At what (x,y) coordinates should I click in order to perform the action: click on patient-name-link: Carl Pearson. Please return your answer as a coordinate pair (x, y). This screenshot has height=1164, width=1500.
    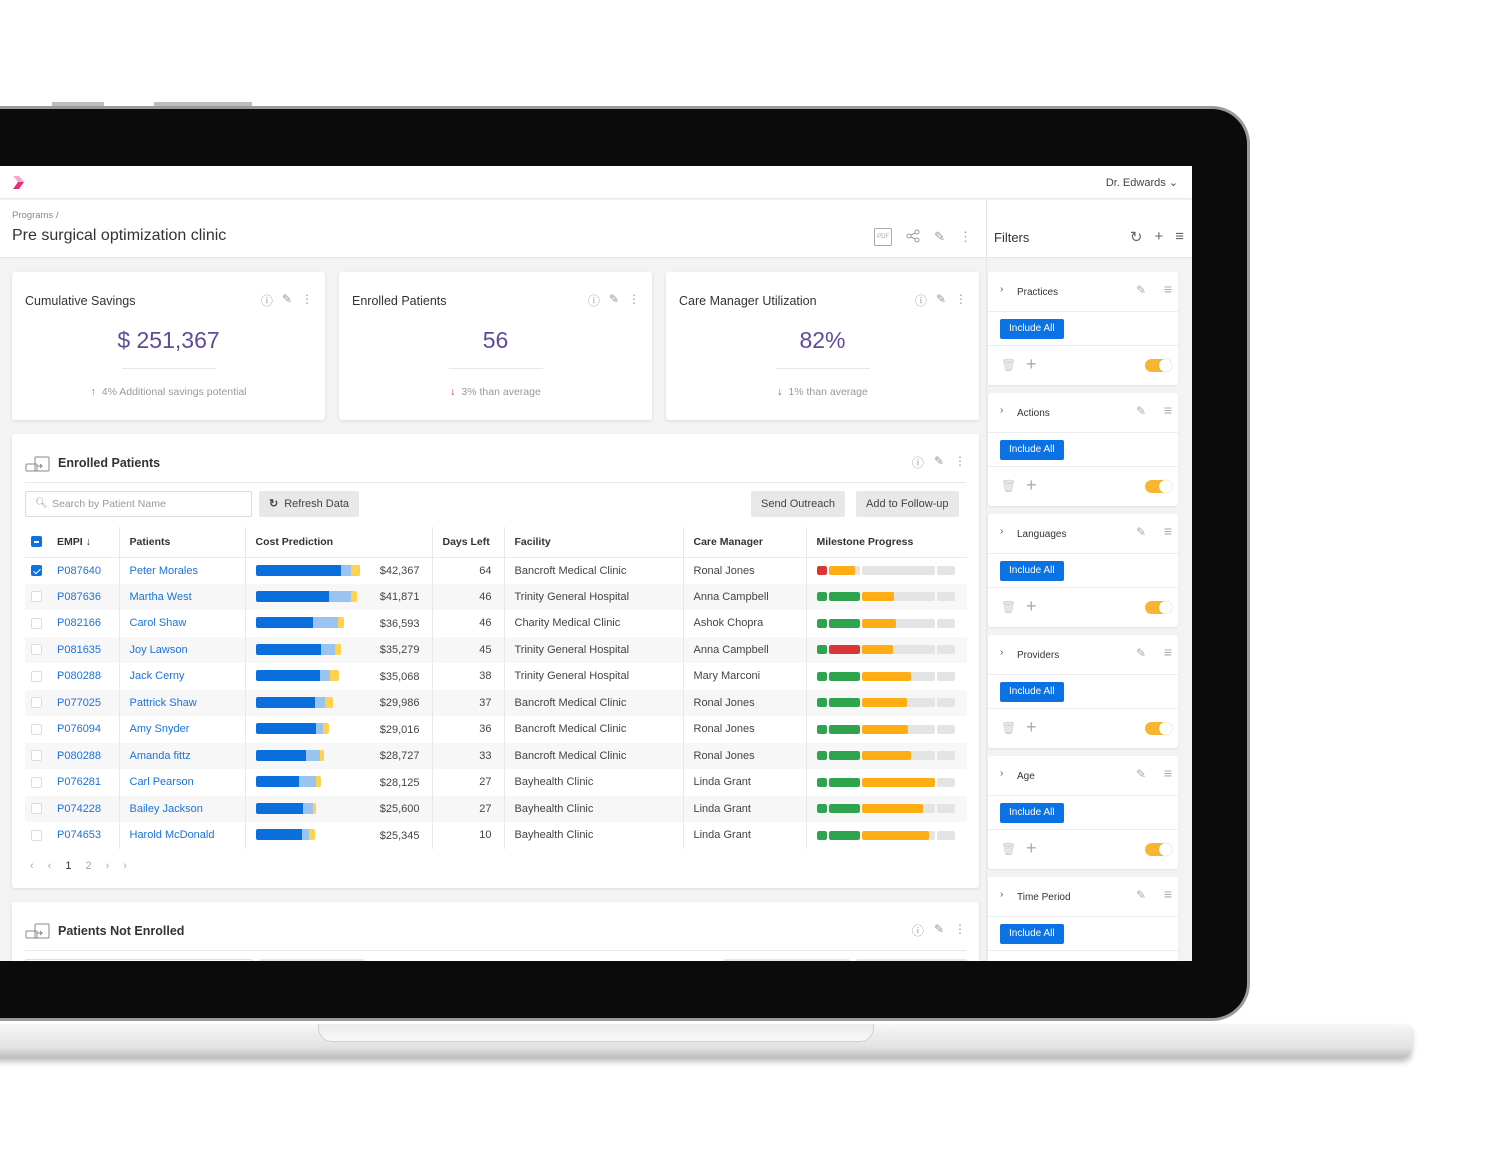
    Looking at the image, I should click on (182, 782).